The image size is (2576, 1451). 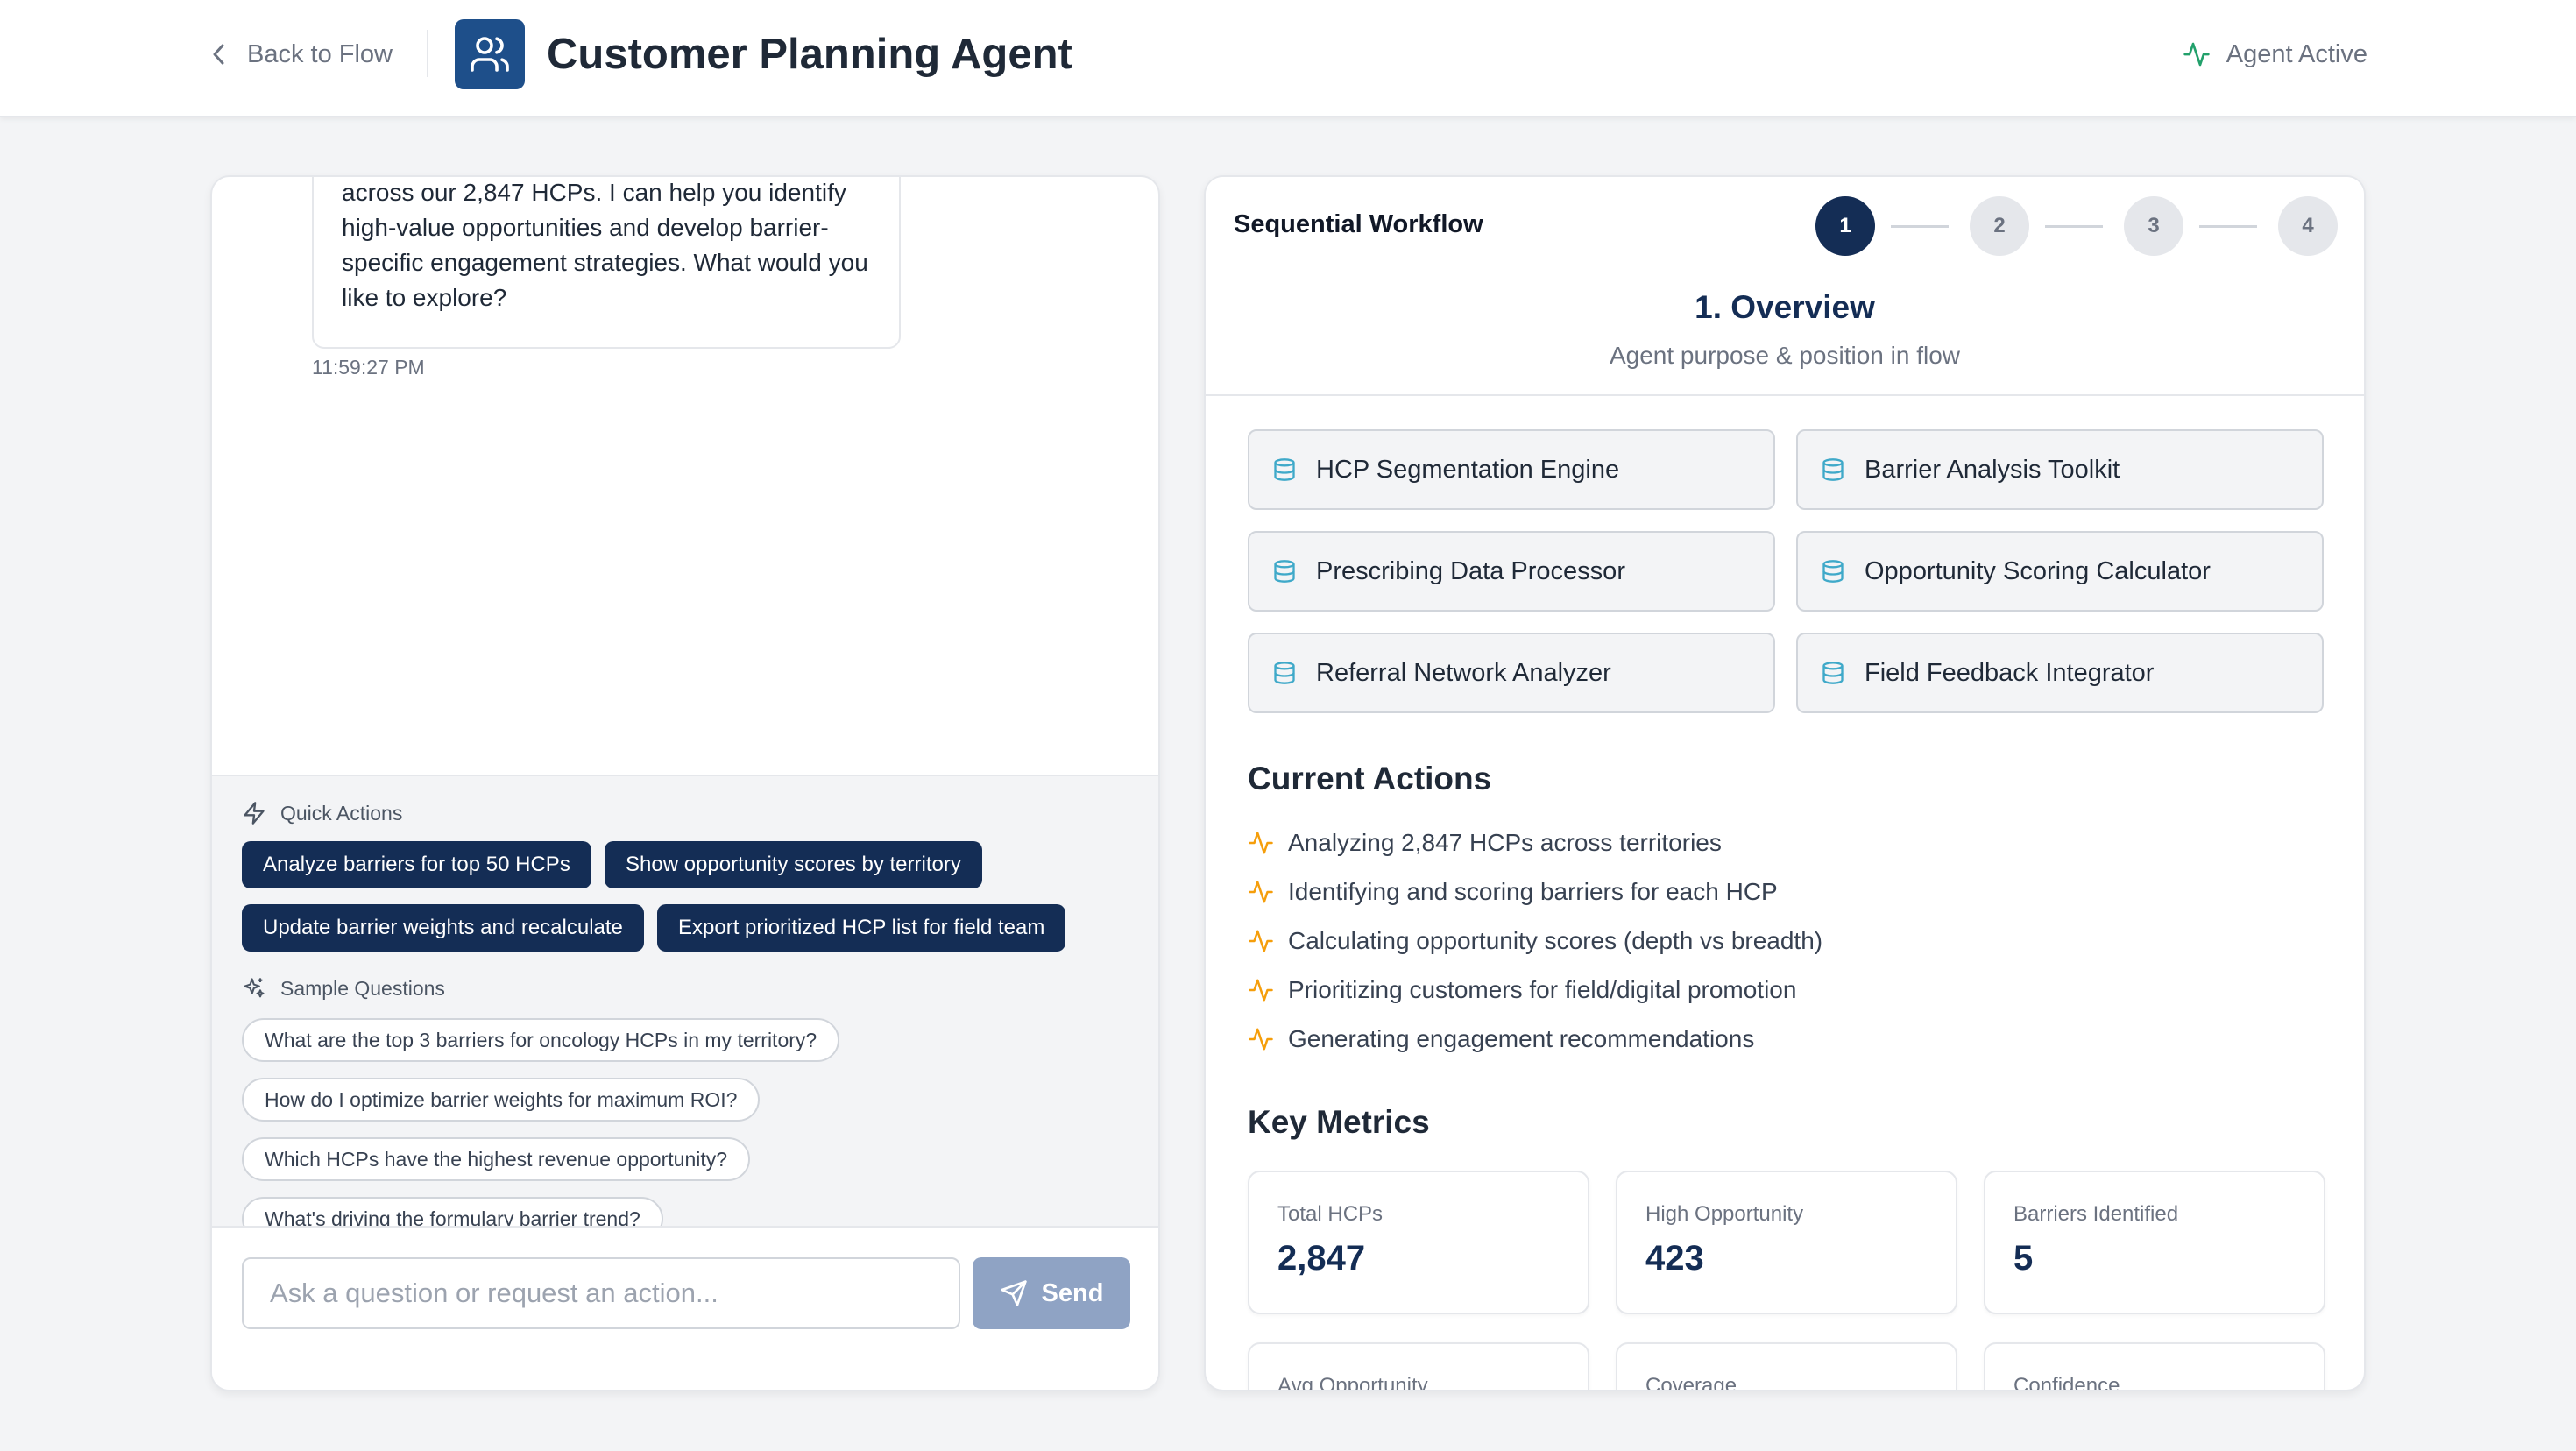 What do you see at coordinates (2154, 1366) in the screenshot?
I see `metric-card: Confidence` at bounding box center [2154, 1366].